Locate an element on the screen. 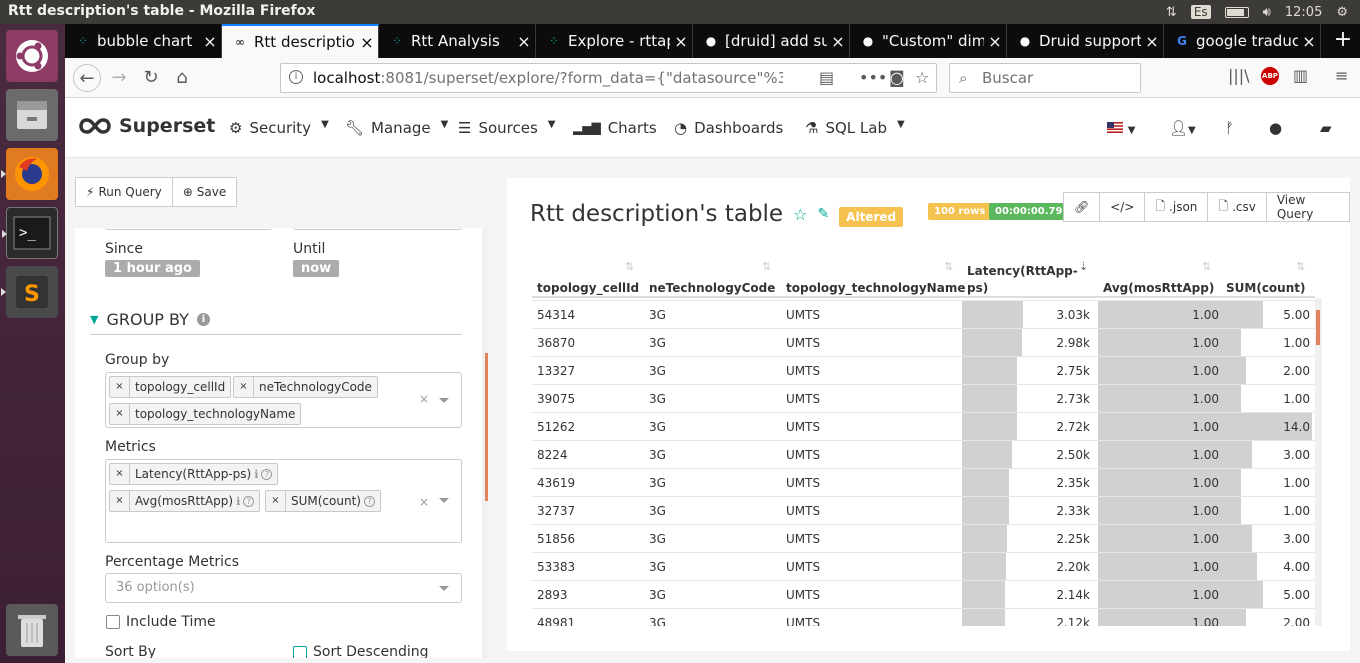 The width and height of the screenshot is (1360, 663). keyboard-language: Es is located at coordinates (1200, 12).